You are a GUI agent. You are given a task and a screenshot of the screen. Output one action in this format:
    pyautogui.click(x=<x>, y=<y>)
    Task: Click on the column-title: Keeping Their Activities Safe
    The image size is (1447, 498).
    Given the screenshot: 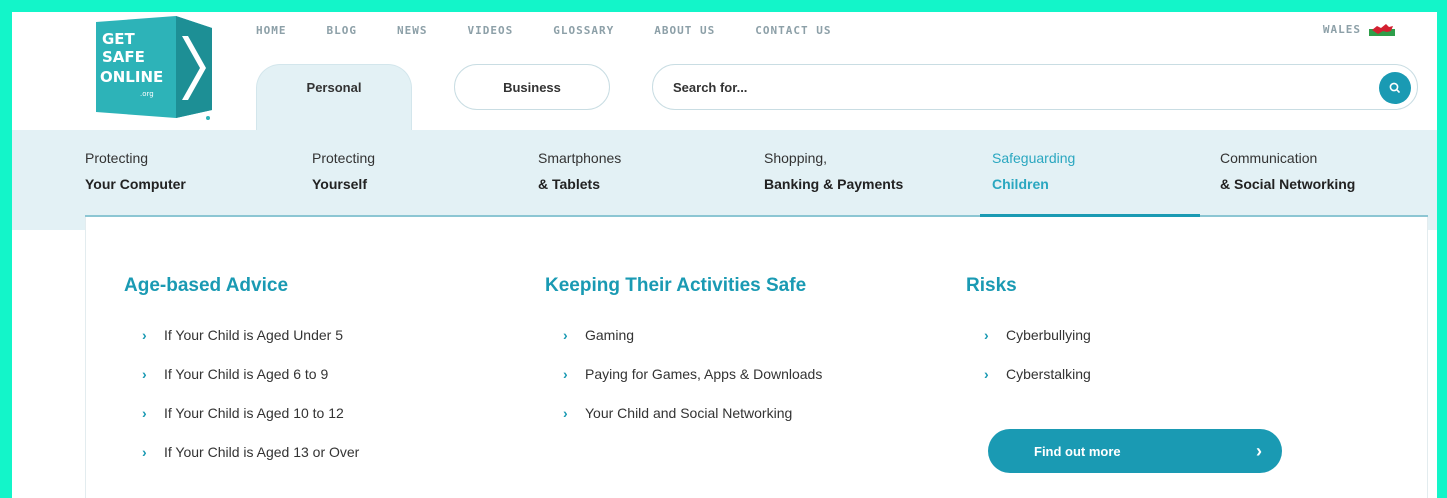 What is the action you would take?
    pyautogui.click(x=676, y=285)
    